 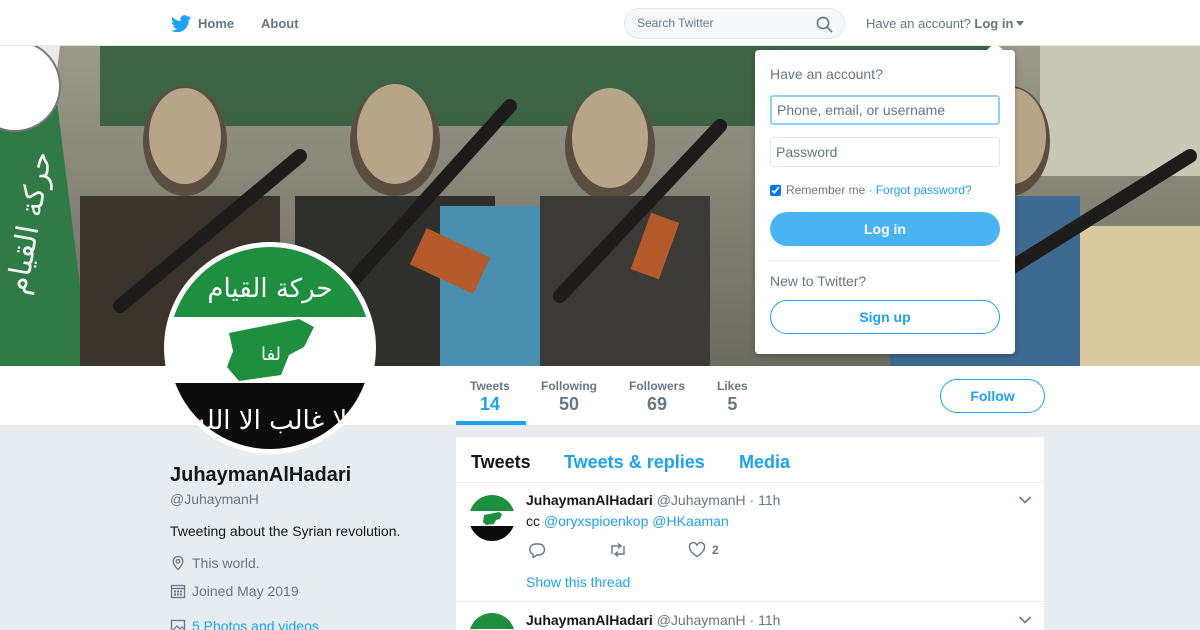 What do you see at coordinates (697, 550) in the screenshot?
I see `heart-icon` at bounding box center [697, 550].